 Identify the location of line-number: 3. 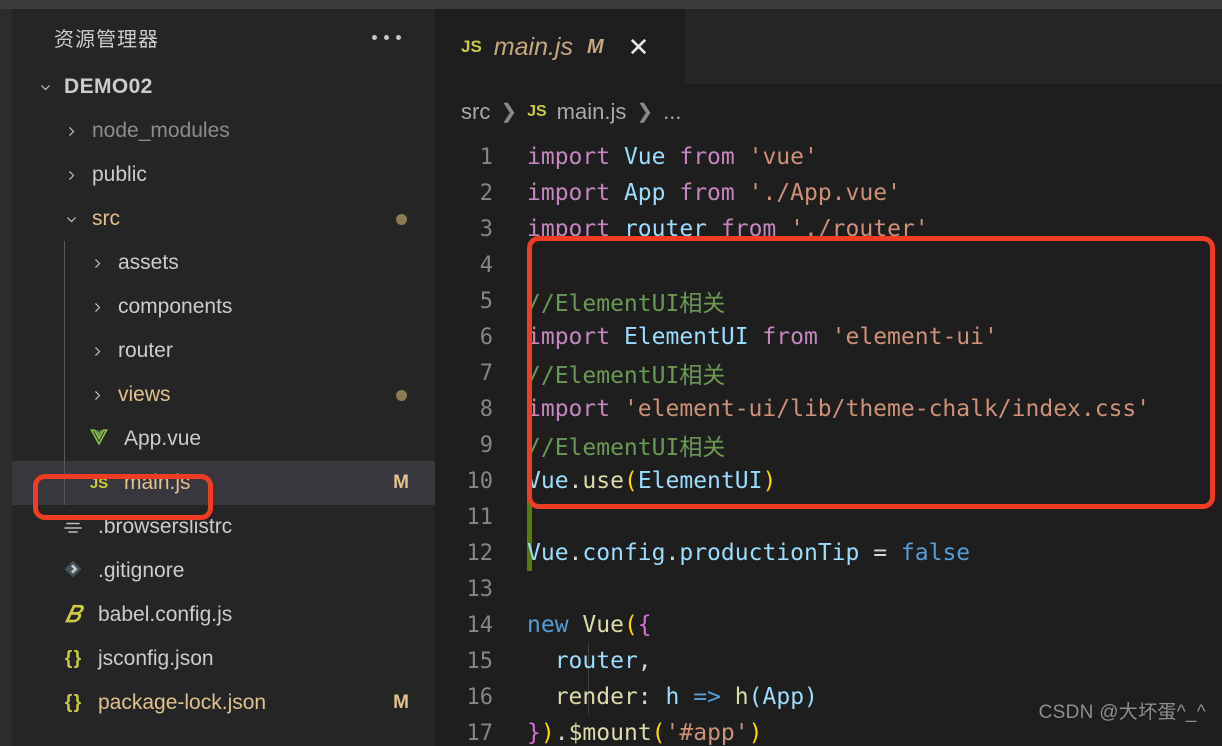
(486, 229).